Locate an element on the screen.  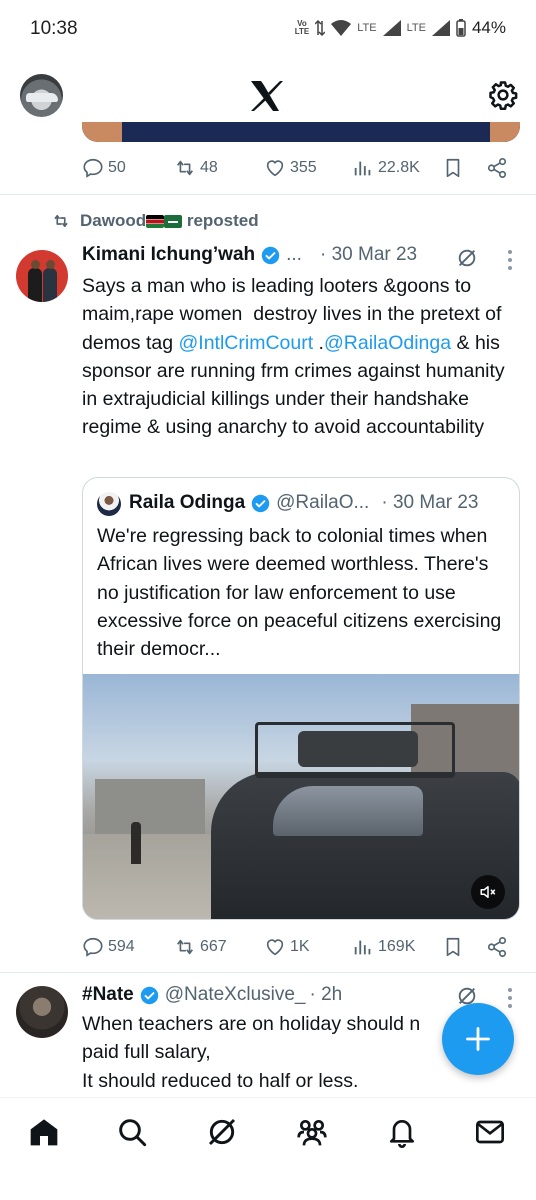
views-count: 22.8K is located at coordinates (399, 167).